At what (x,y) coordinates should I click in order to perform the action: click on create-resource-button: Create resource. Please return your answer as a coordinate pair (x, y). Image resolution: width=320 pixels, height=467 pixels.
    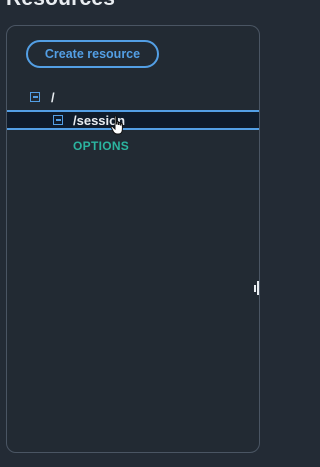
    Looking at the image, I should click on (92, 54).